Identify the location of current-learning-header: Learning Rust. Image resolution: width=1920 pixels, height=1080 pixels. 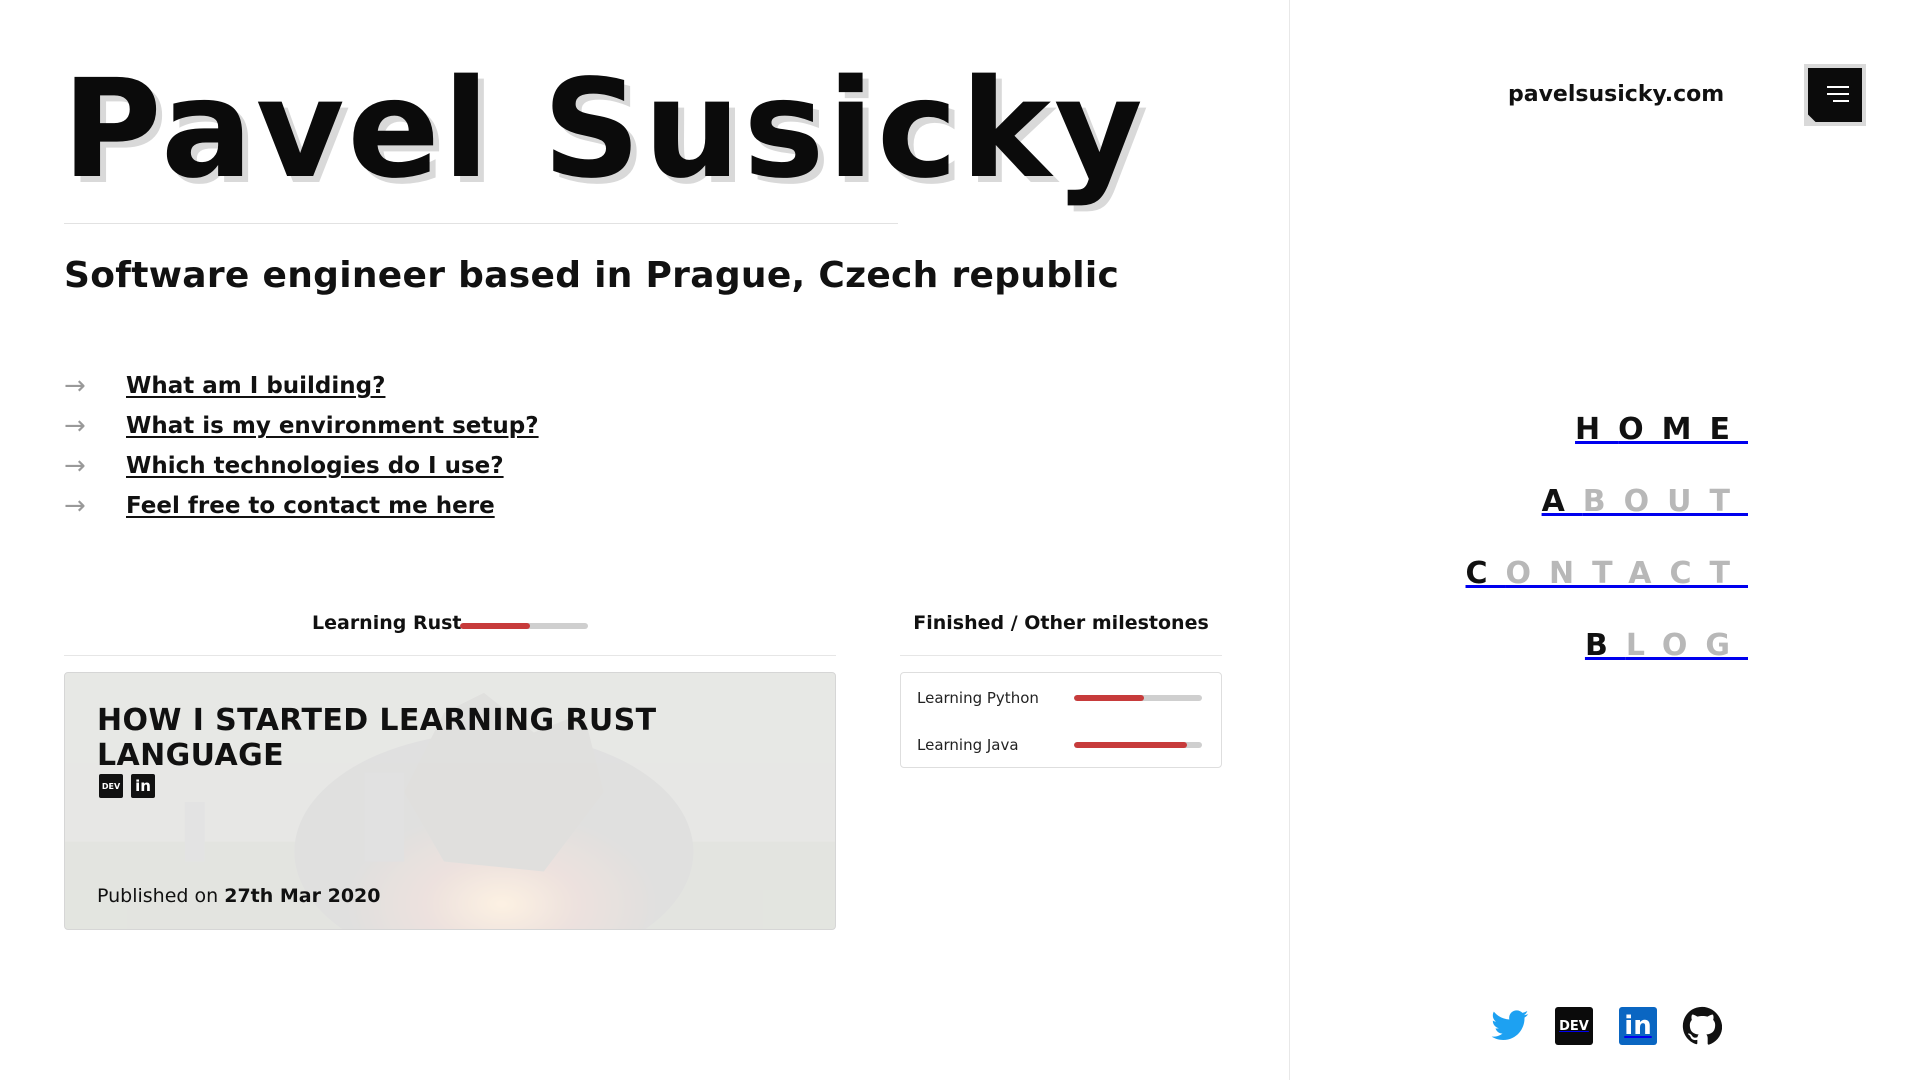
(450, 634).